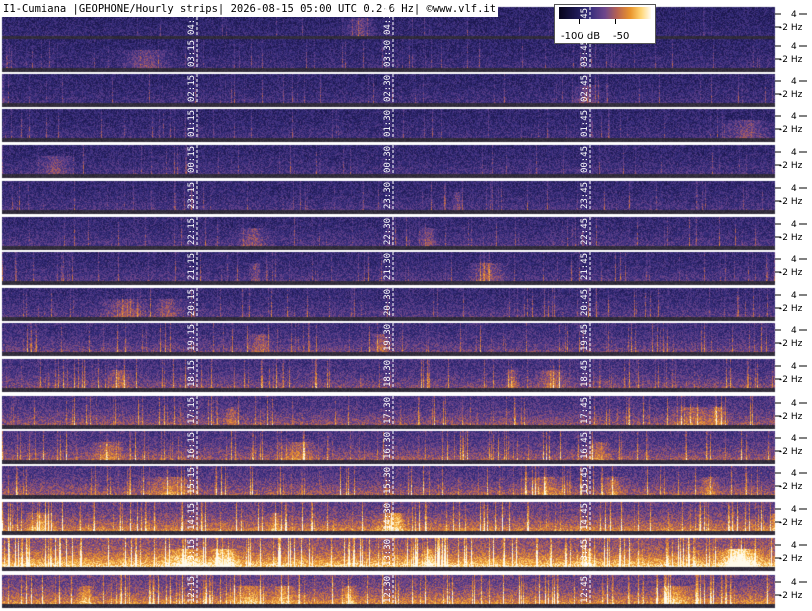  What do you see at coordinates (585, 88) in the screenshot?
I see `time-label: 02:45` at bounding box center [585, 88].